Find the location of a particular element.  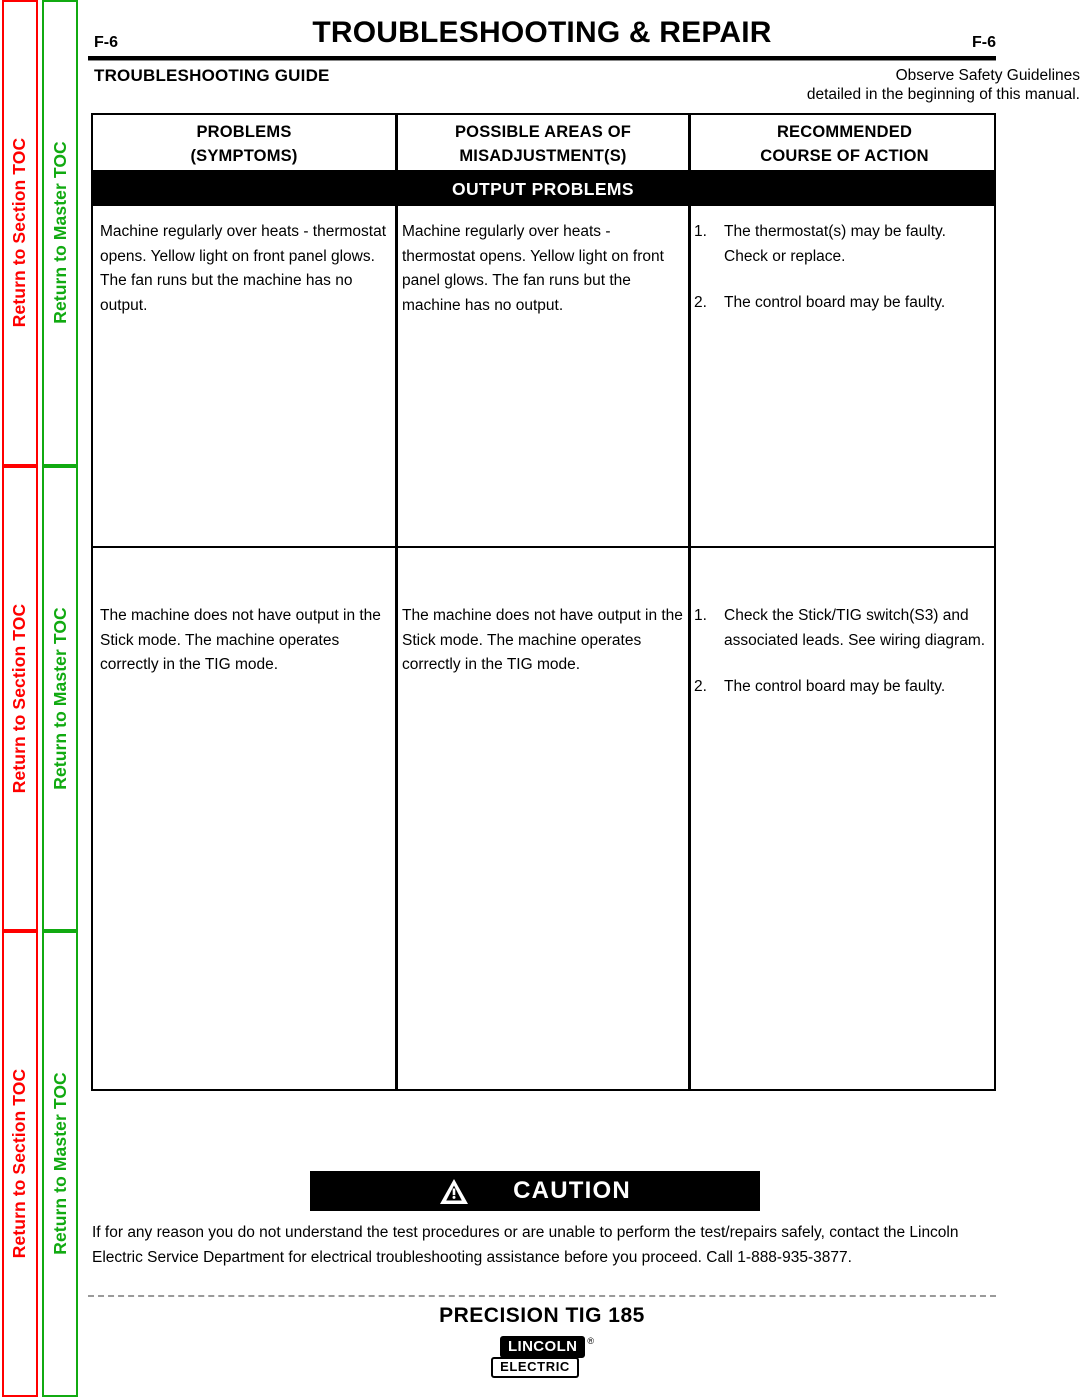

page-header: F-6 TROUBLESHOOTING & REPAIR F-6 is located at coordinates (542, 37).